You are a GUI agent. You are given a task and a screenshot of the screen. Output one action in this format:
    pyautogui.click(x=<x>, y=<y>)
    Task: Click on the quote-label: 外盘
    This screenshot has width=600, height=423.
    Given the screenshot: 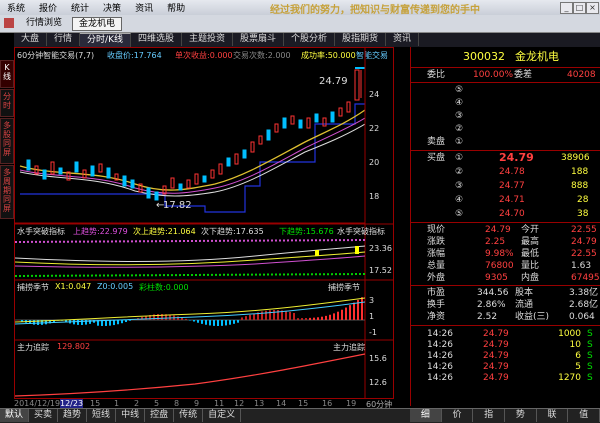 What is the action you would take?
    pyautogui.click(x=436, y=278)
    